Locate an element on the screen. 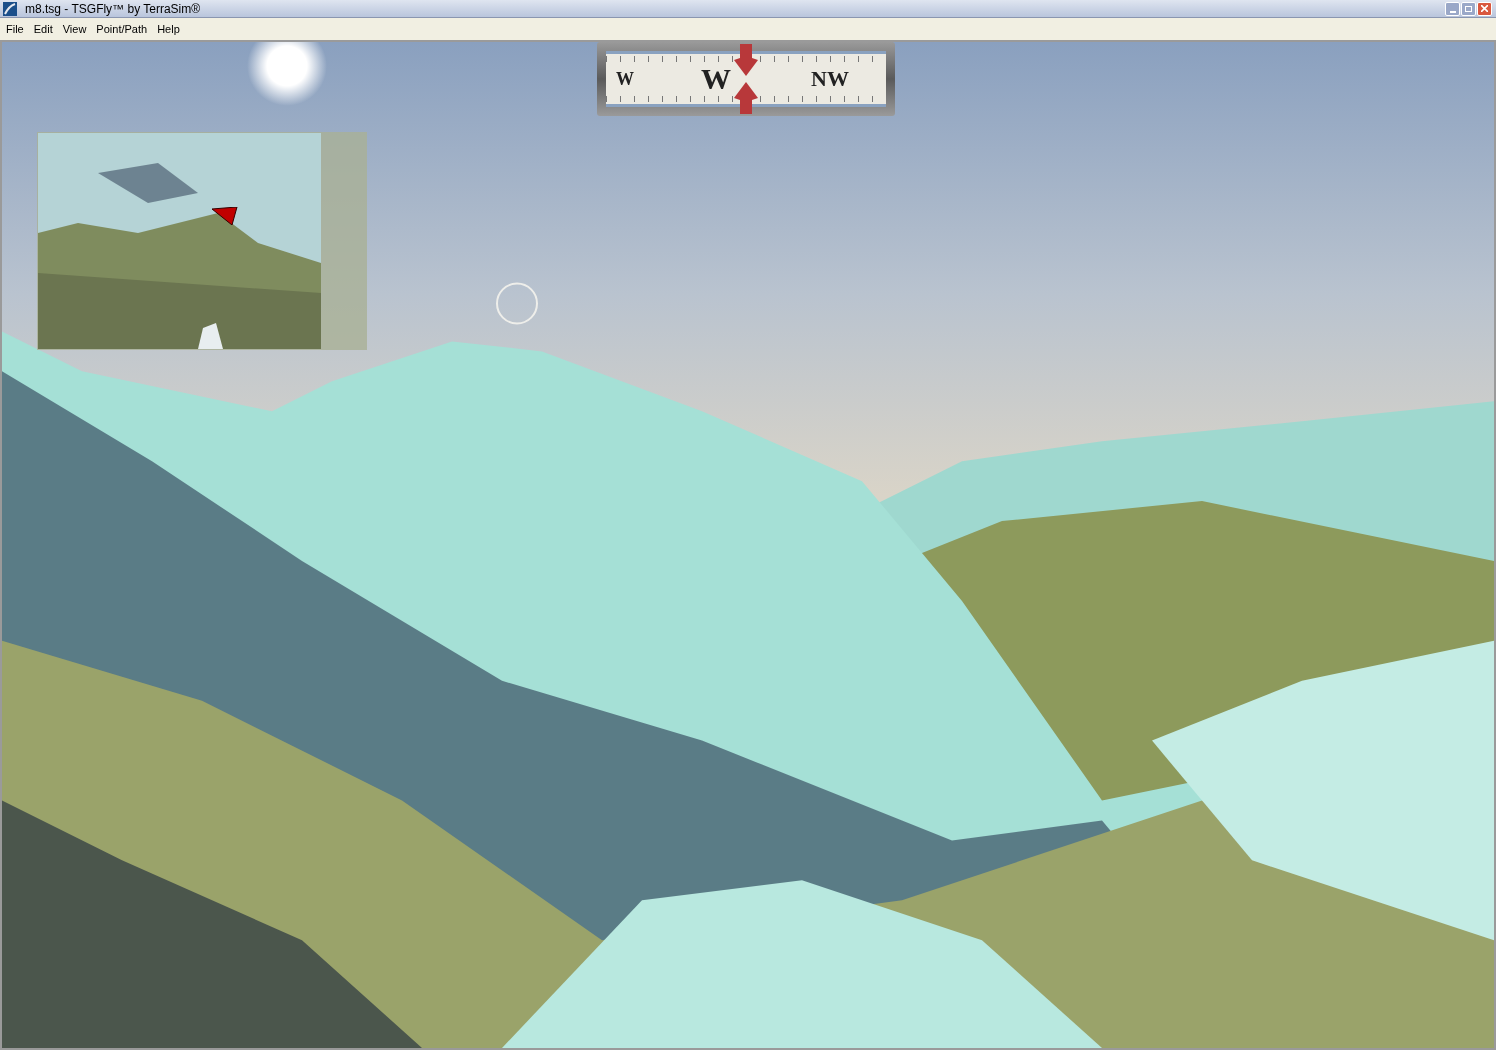 This screenshot has width=1496, height=1050. minimize-button is located at coordinates (1452, 8).